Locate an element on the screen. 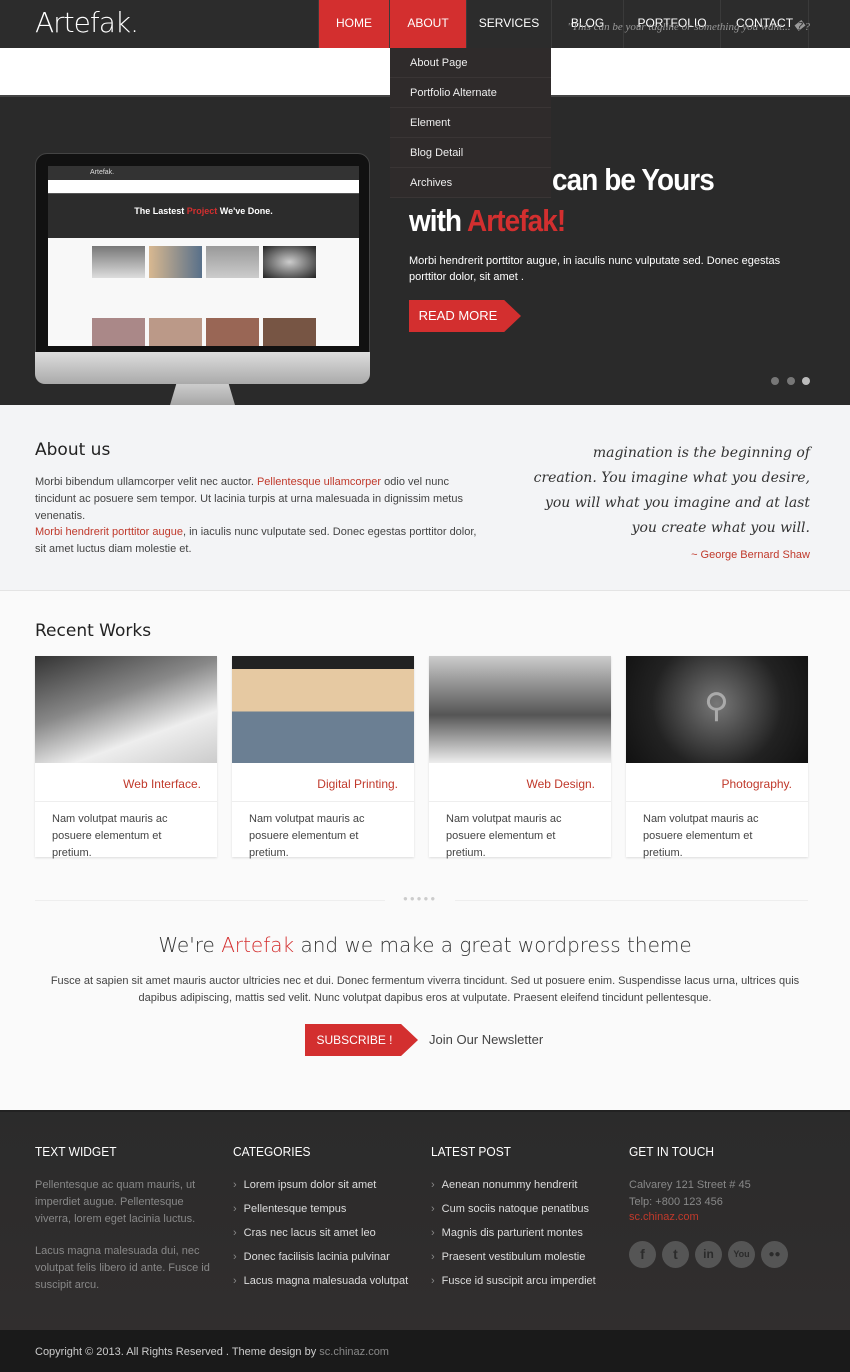 This screenshot has height=1372, width=850. menu-item-about-page: About Page is located at coordinates (470, 63).